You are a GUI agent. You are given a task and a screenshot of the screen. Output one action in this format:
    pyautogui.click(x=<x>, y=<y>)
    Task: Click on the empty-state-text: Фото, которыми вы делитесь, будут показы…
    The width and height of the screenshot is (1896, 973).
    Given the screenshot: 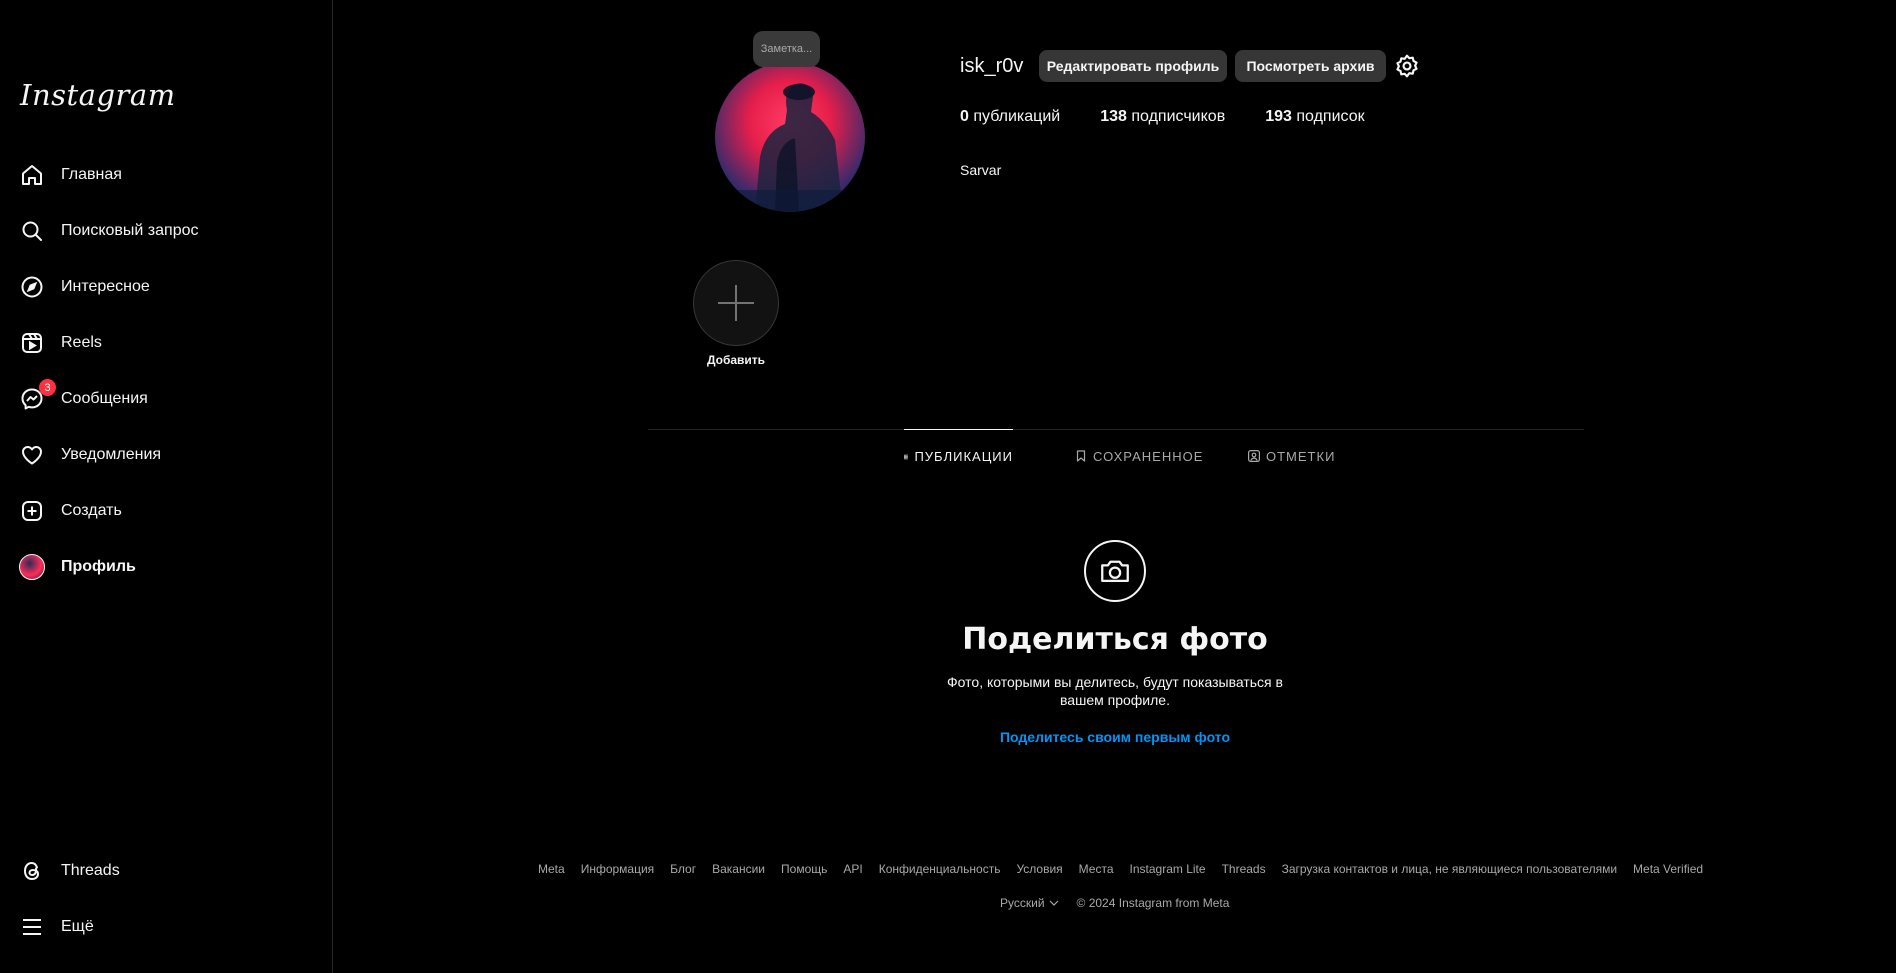 What is the action you would take?
    pyautogui.click(x=1115, y=691)
    